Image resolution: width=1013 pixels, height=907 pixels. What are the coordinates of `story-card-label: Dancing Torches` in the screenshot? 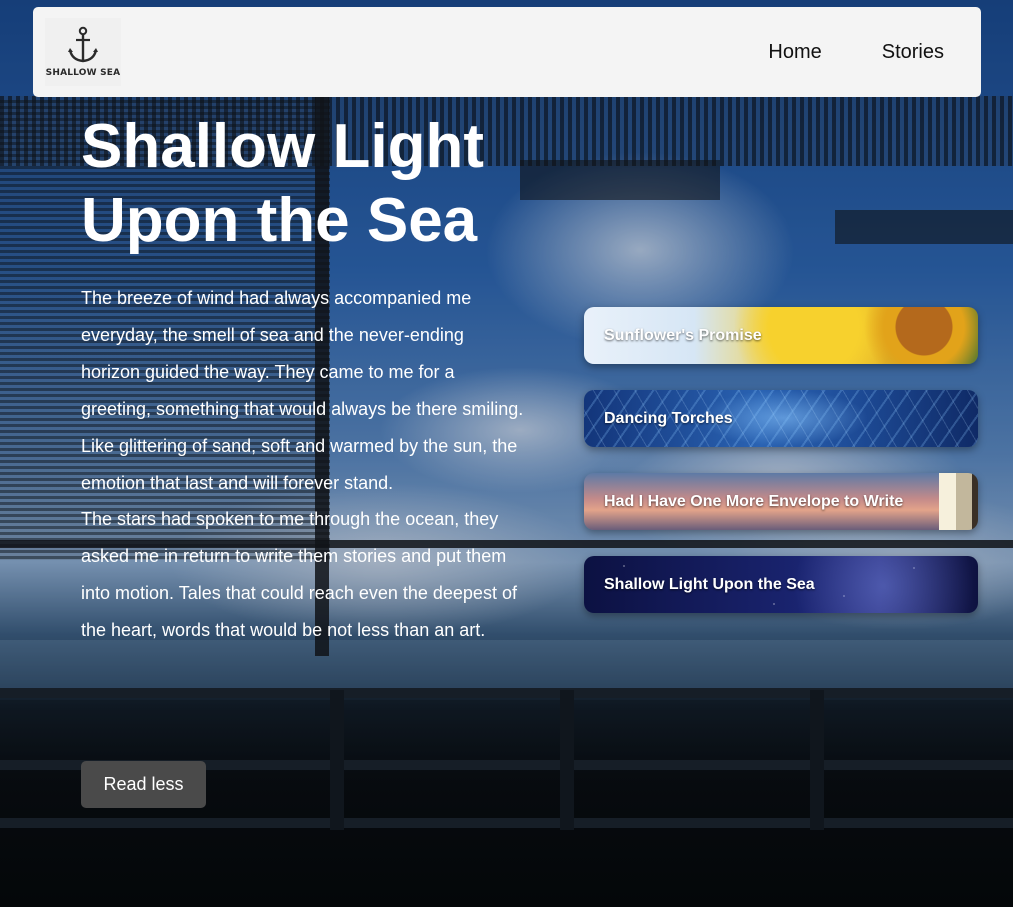 It's located at (668, 418).